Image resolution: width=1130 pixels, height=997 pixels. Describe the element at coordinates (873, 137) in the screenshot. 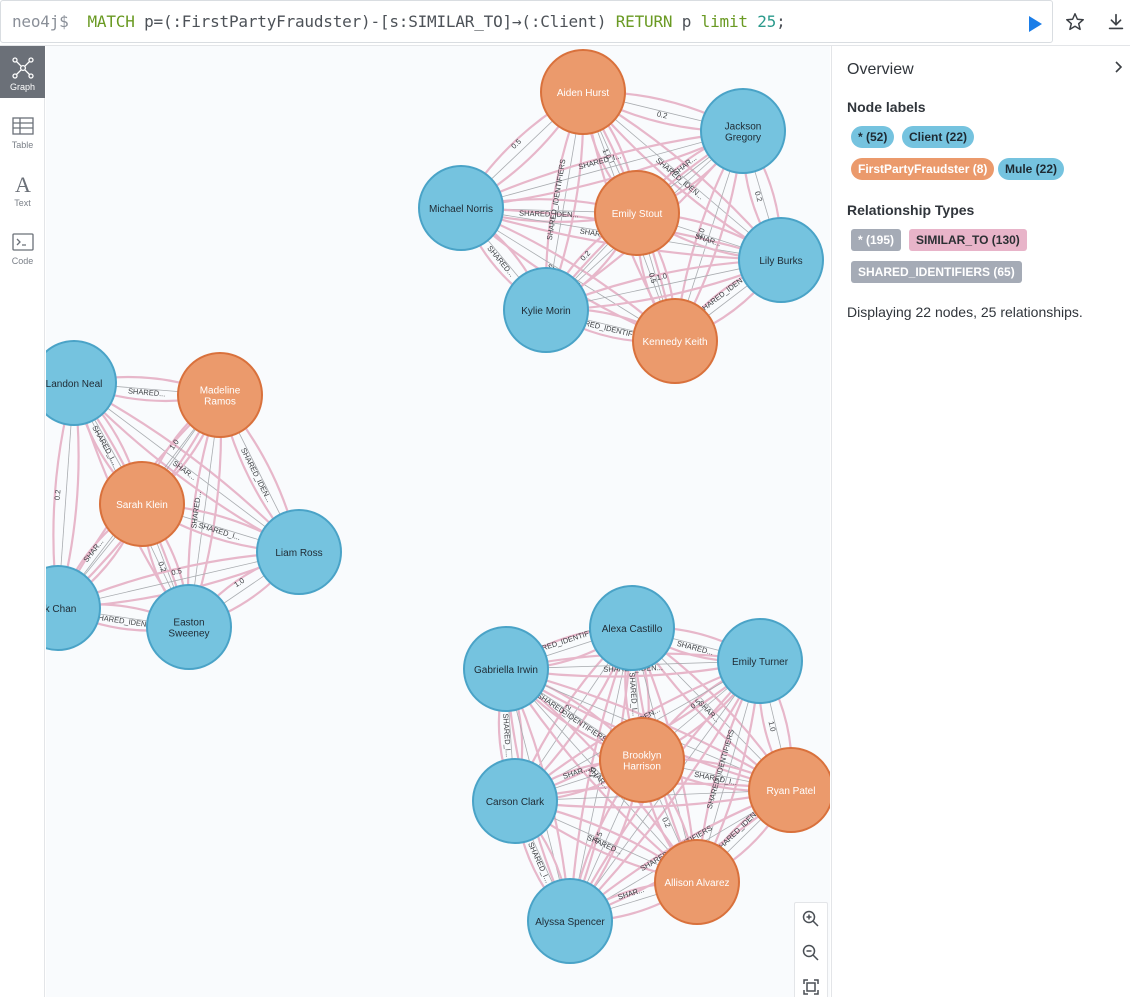

I see `node-label-pill-all: * (52)` at that location.